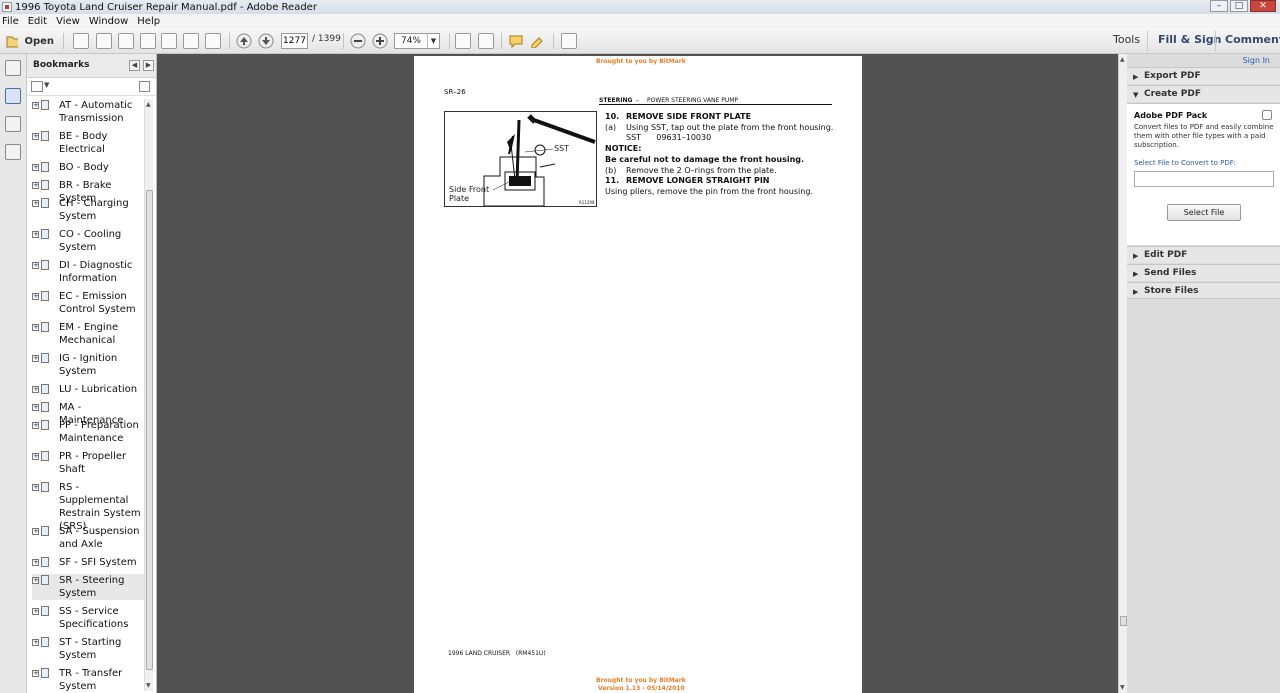 The height and width of the screenshot is (693, 1280). Describe the element at coordinates (88, 562) in the screenshot. I see `bookmark-item: + SF - SFI System` at that location.